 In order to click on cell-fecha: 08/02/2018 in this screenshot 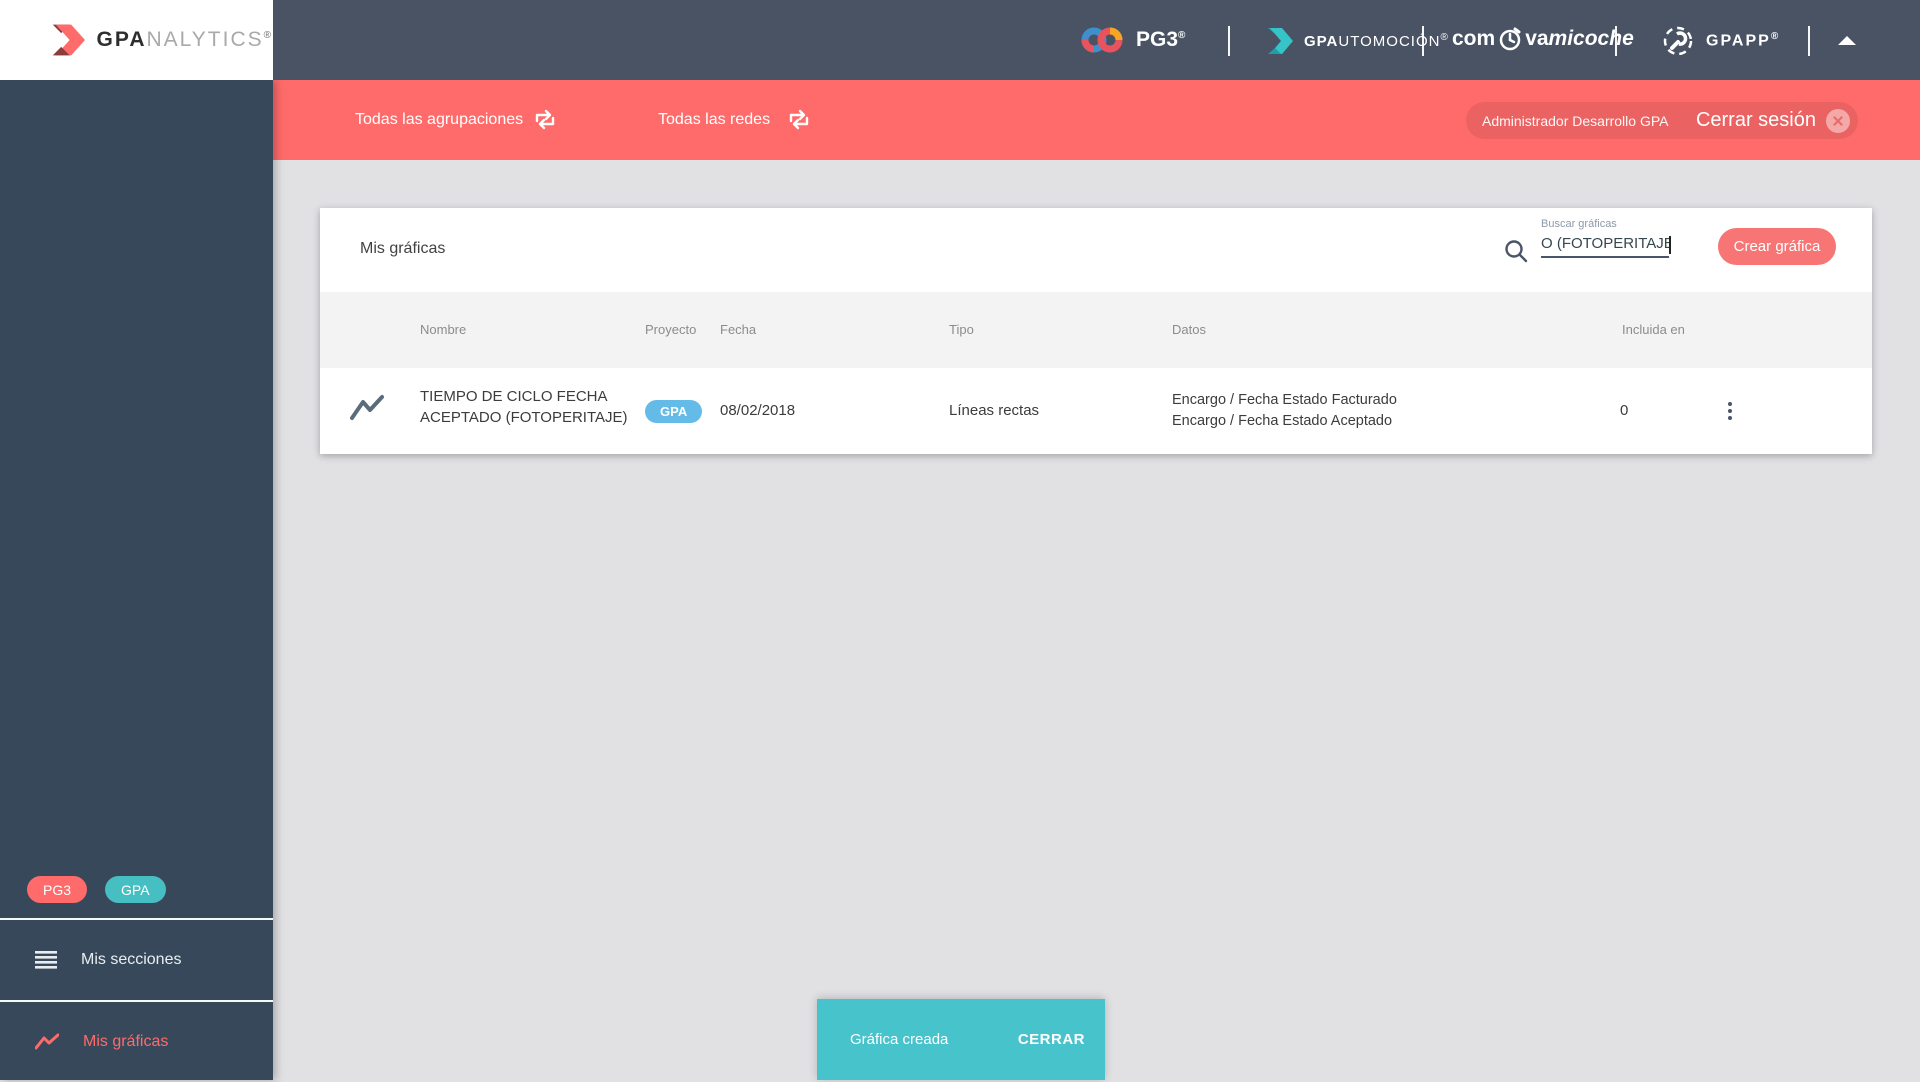, I will do `click(758, 410)`.